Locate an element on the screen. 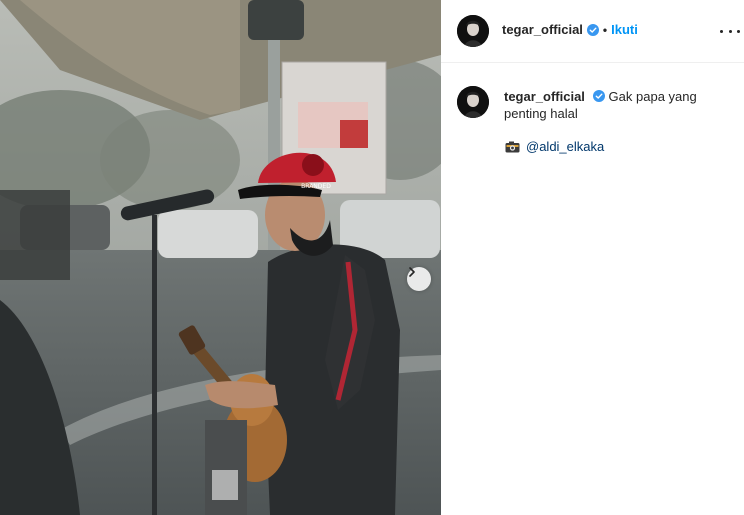 This screenshot has width=744, height=515. more-options-button is located at coordinates (730, 31).